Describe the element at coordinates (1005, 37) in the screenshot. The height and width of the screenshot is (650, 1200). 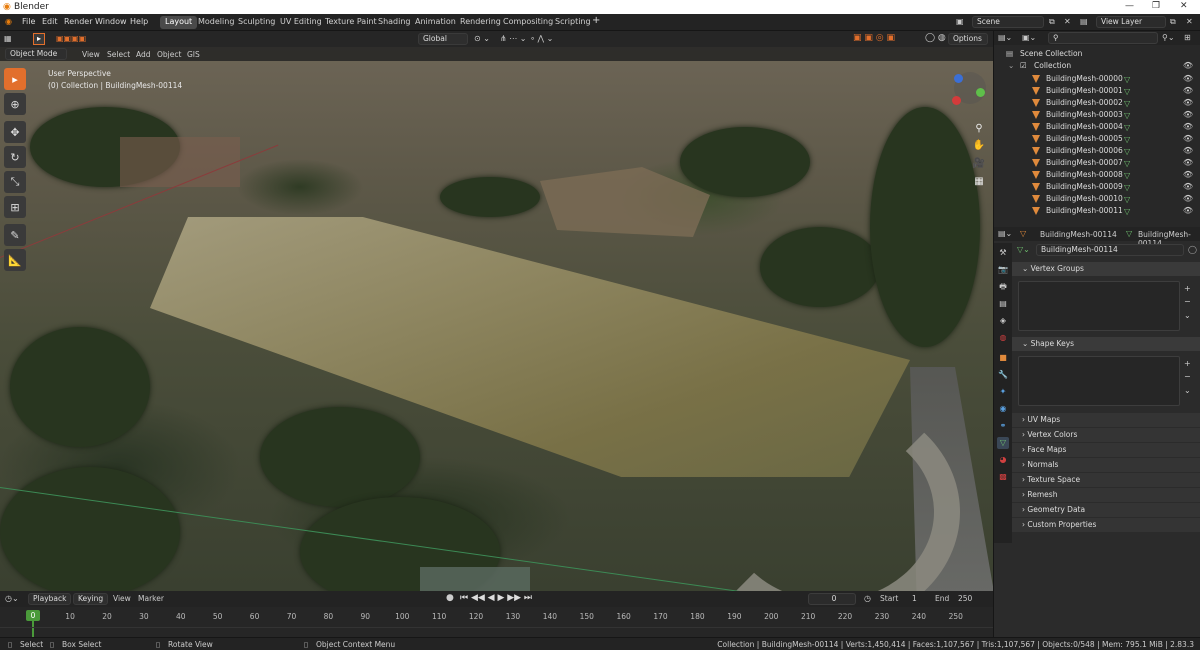
I see `outliner-type-icon: ▤⌄` at that location.